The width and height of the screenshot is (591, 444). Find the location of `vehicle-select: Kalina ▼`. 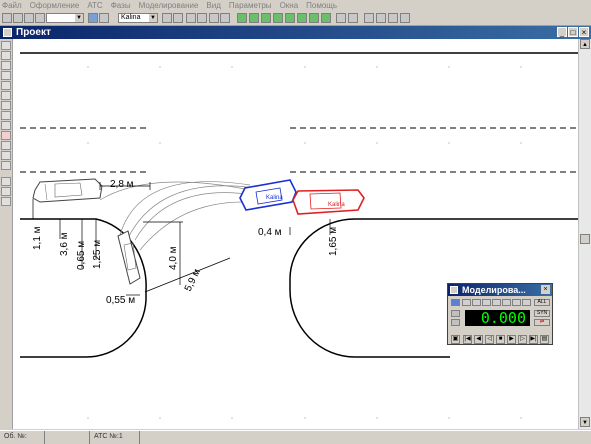

vehicle-select: Kalina ▼ is located at coordinates (138, 18).